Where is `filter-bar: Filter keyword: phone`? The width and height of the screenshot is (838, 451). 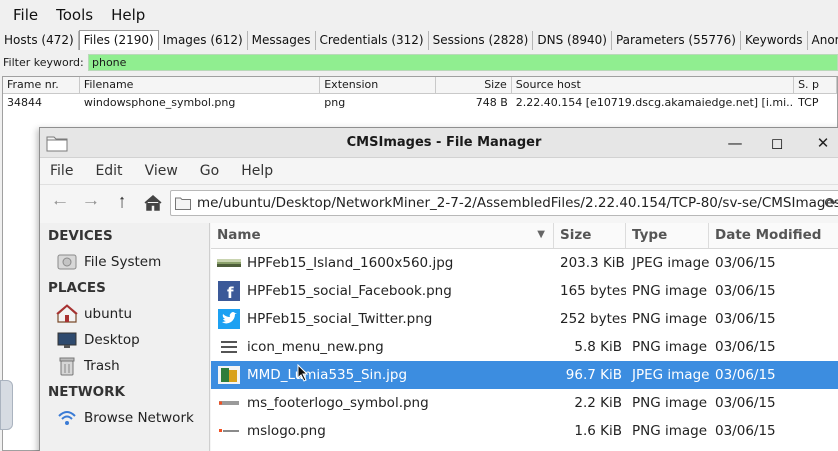 filter-bar: Filter keyword: phone is located at coordinates (419, 62).